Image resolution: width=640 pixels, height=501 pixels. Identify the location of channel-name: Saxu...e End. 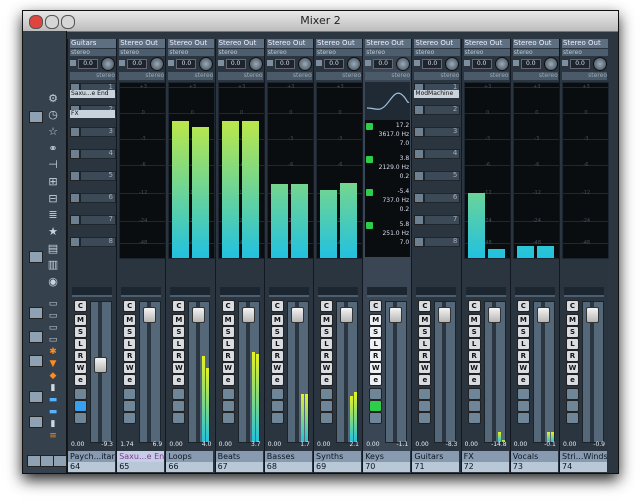
(141, 456).